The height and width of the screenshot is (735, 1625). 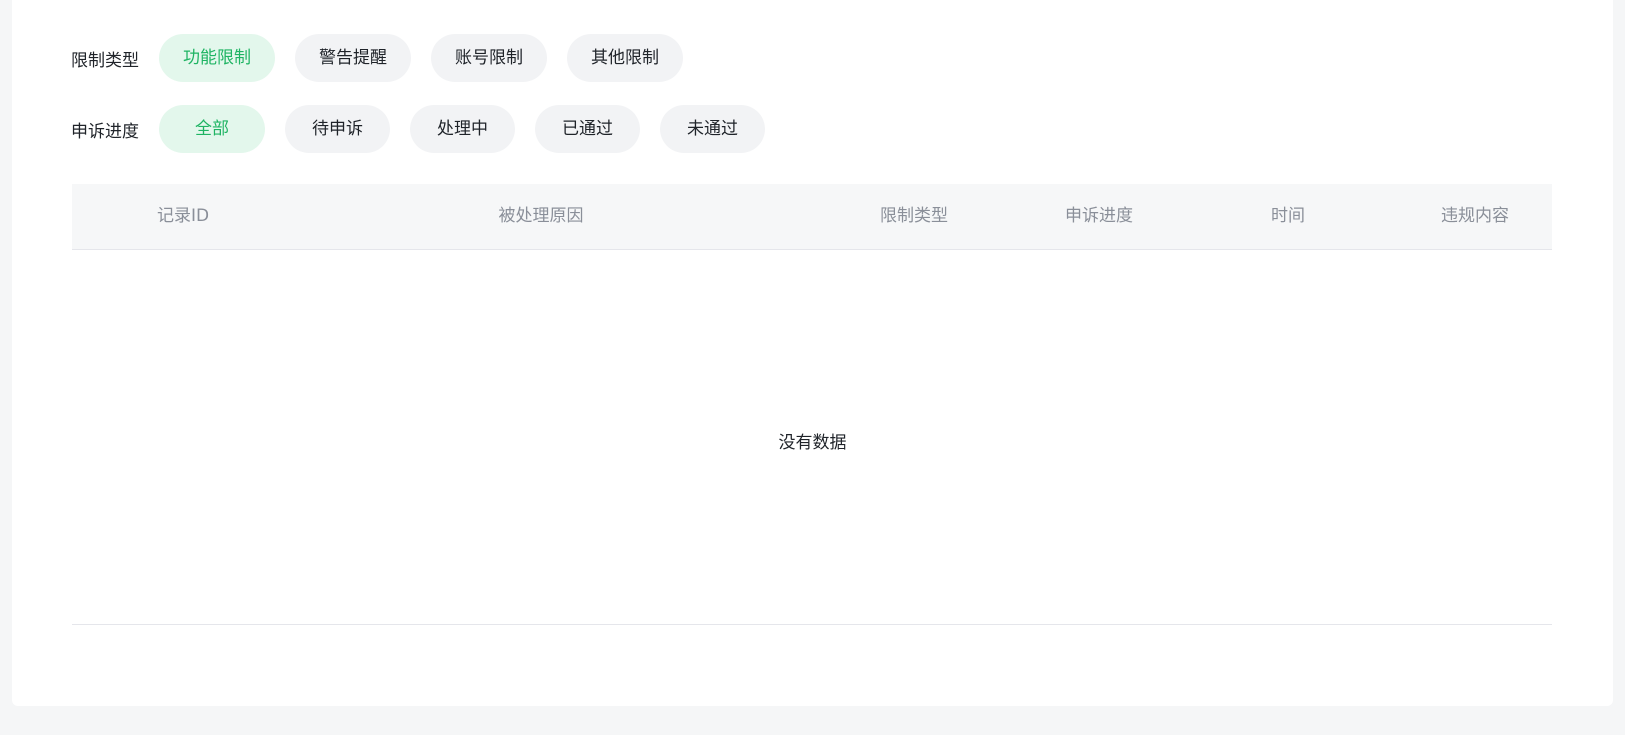 I want to click on chip-warning-reminder: 警告提醒, so click(x=353, y=58).